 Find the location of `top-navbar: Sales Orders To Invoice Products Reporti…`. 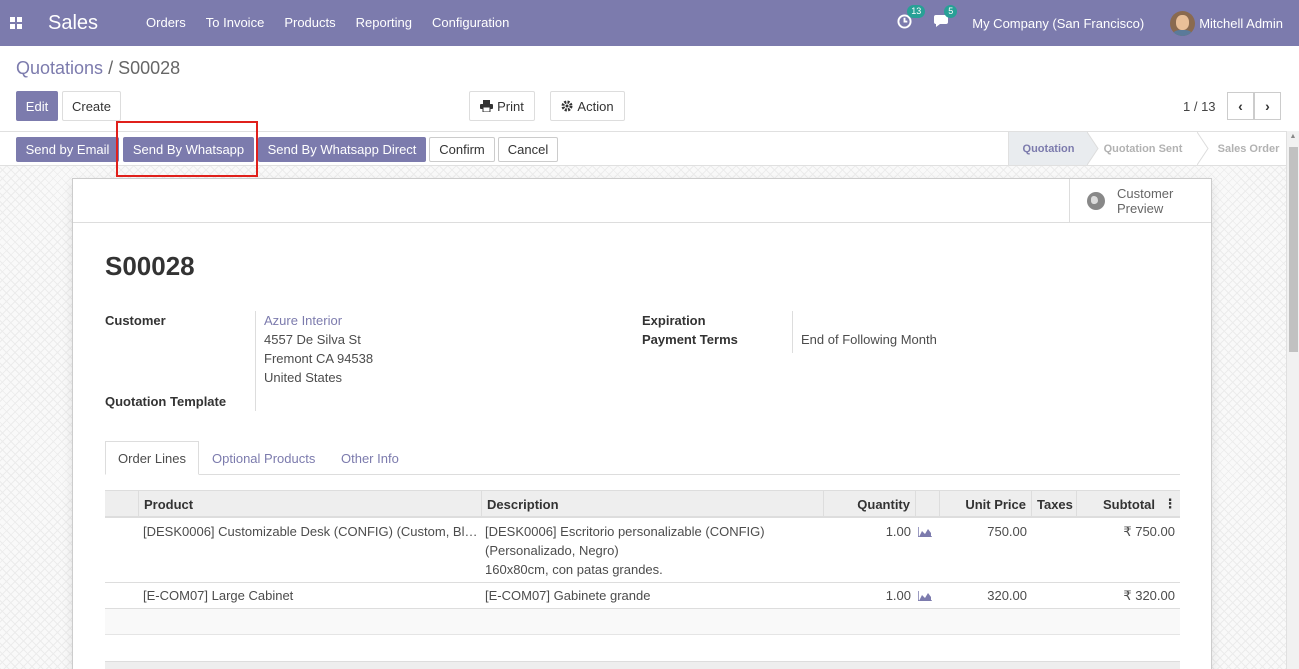

top-navbar: Sales Orders To Invoice Products Reporti… is located at coordinates (649, 23).